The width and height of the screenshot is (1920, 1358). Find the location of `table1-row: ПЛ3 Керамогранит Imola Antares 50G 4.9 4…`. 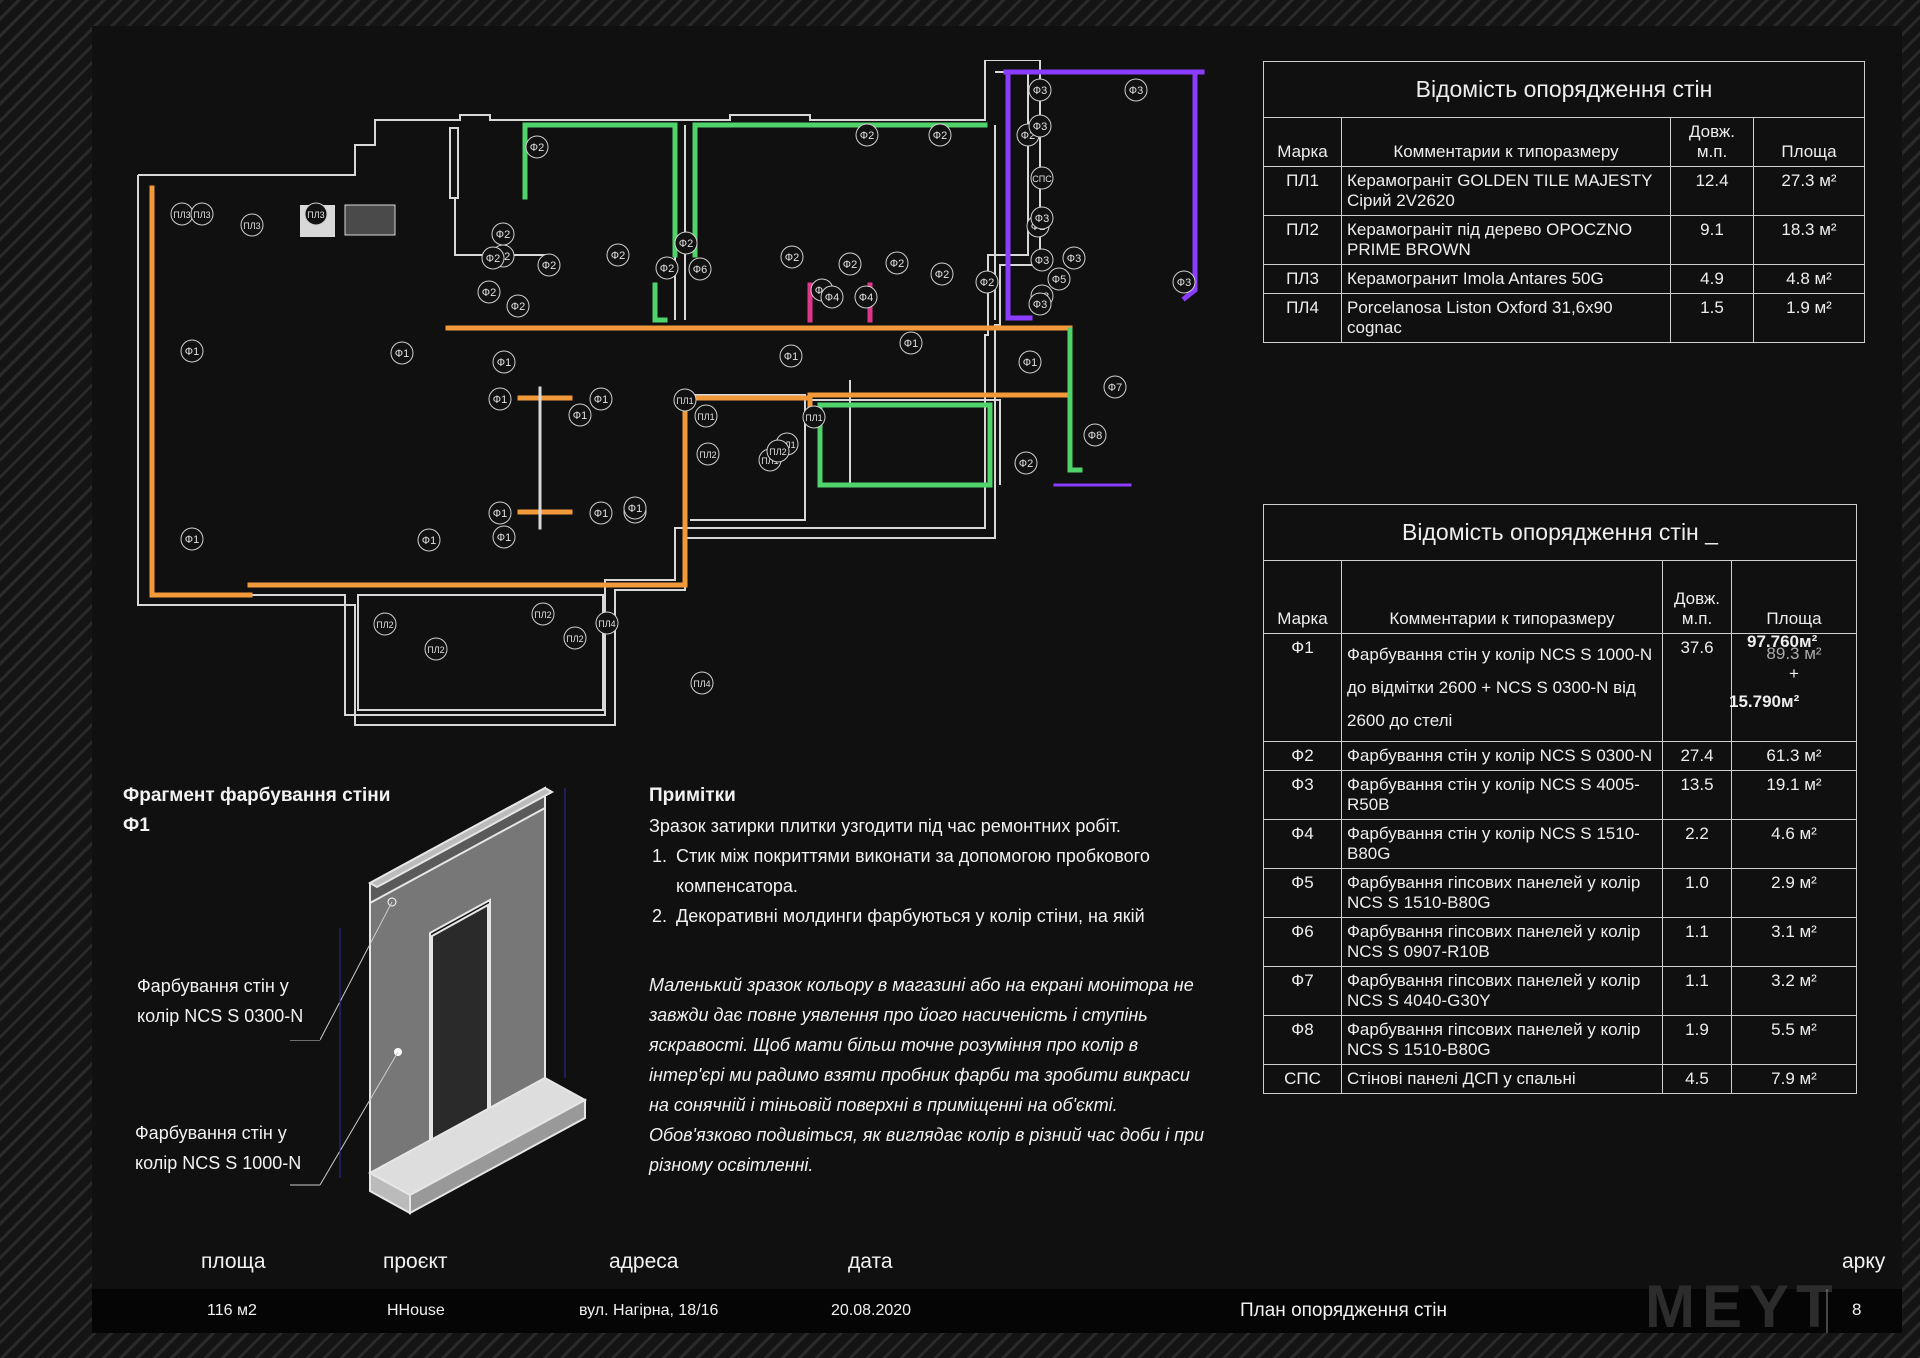

table1-row: ПЛ3 Керамогранит Imola Antares 50G 4.9 4… is located at coordinates (1564, 279).